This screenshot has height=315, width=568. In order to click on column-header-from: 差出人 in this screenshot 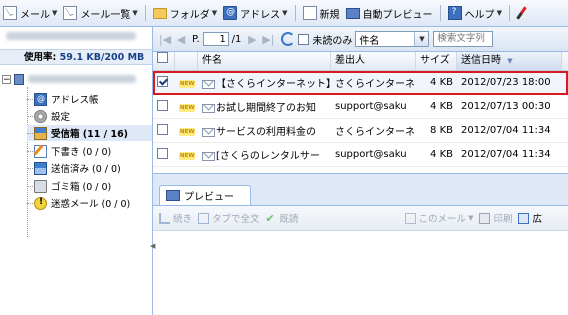, I will do `click(373, 61)`.